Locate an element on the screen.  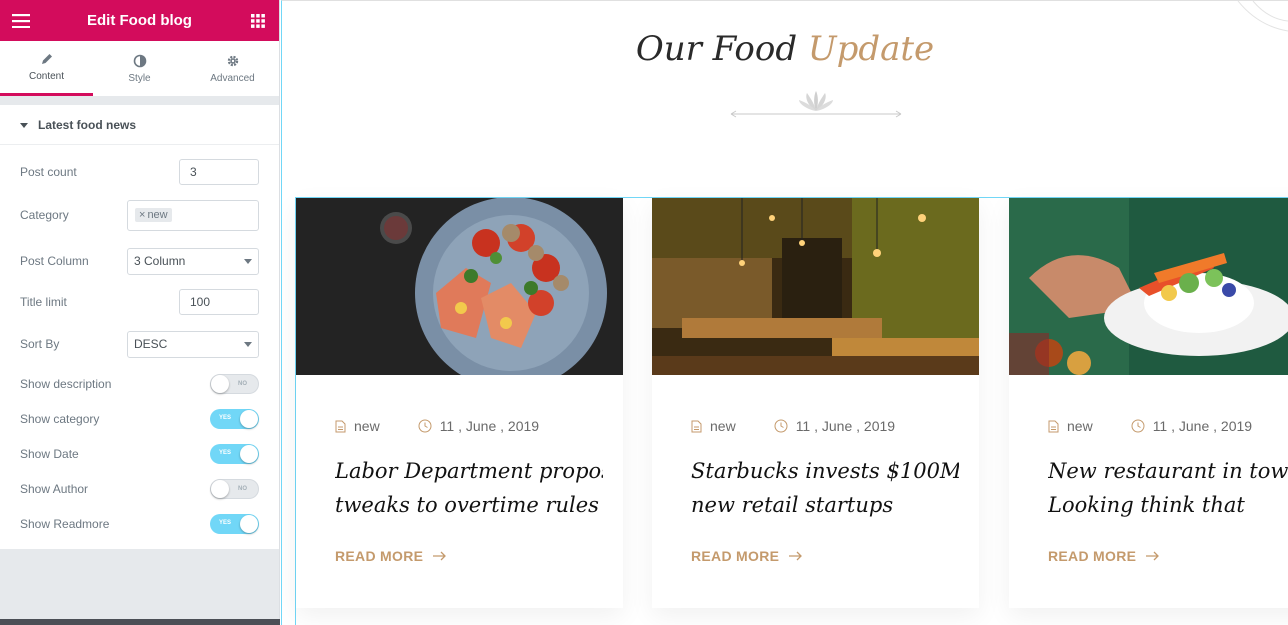
control-label: Show category is located at coordinates (60, 418).